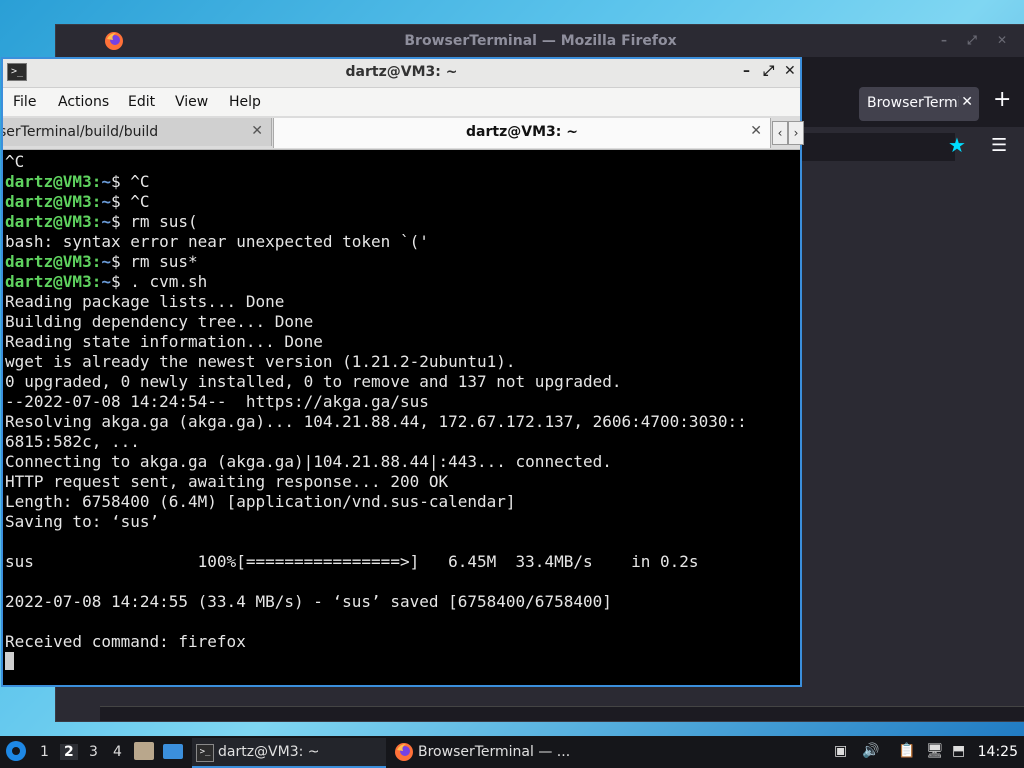 The width and height of the screenshot is (1024, 768). Describe the element at coordinates (164, 341) in the screenshot. I see `terminal-output-line: Reading state information... Done` at that location.